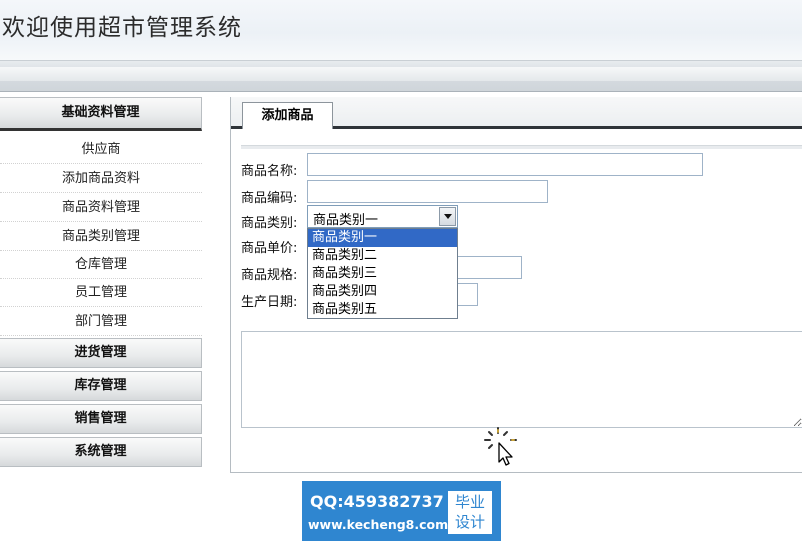 The height and width of the screenshot is (546, 802). What do you see at coordinates (447, 216) in the screenshot?
I see `chevron-down-icon` at bounding box center [447, 216].